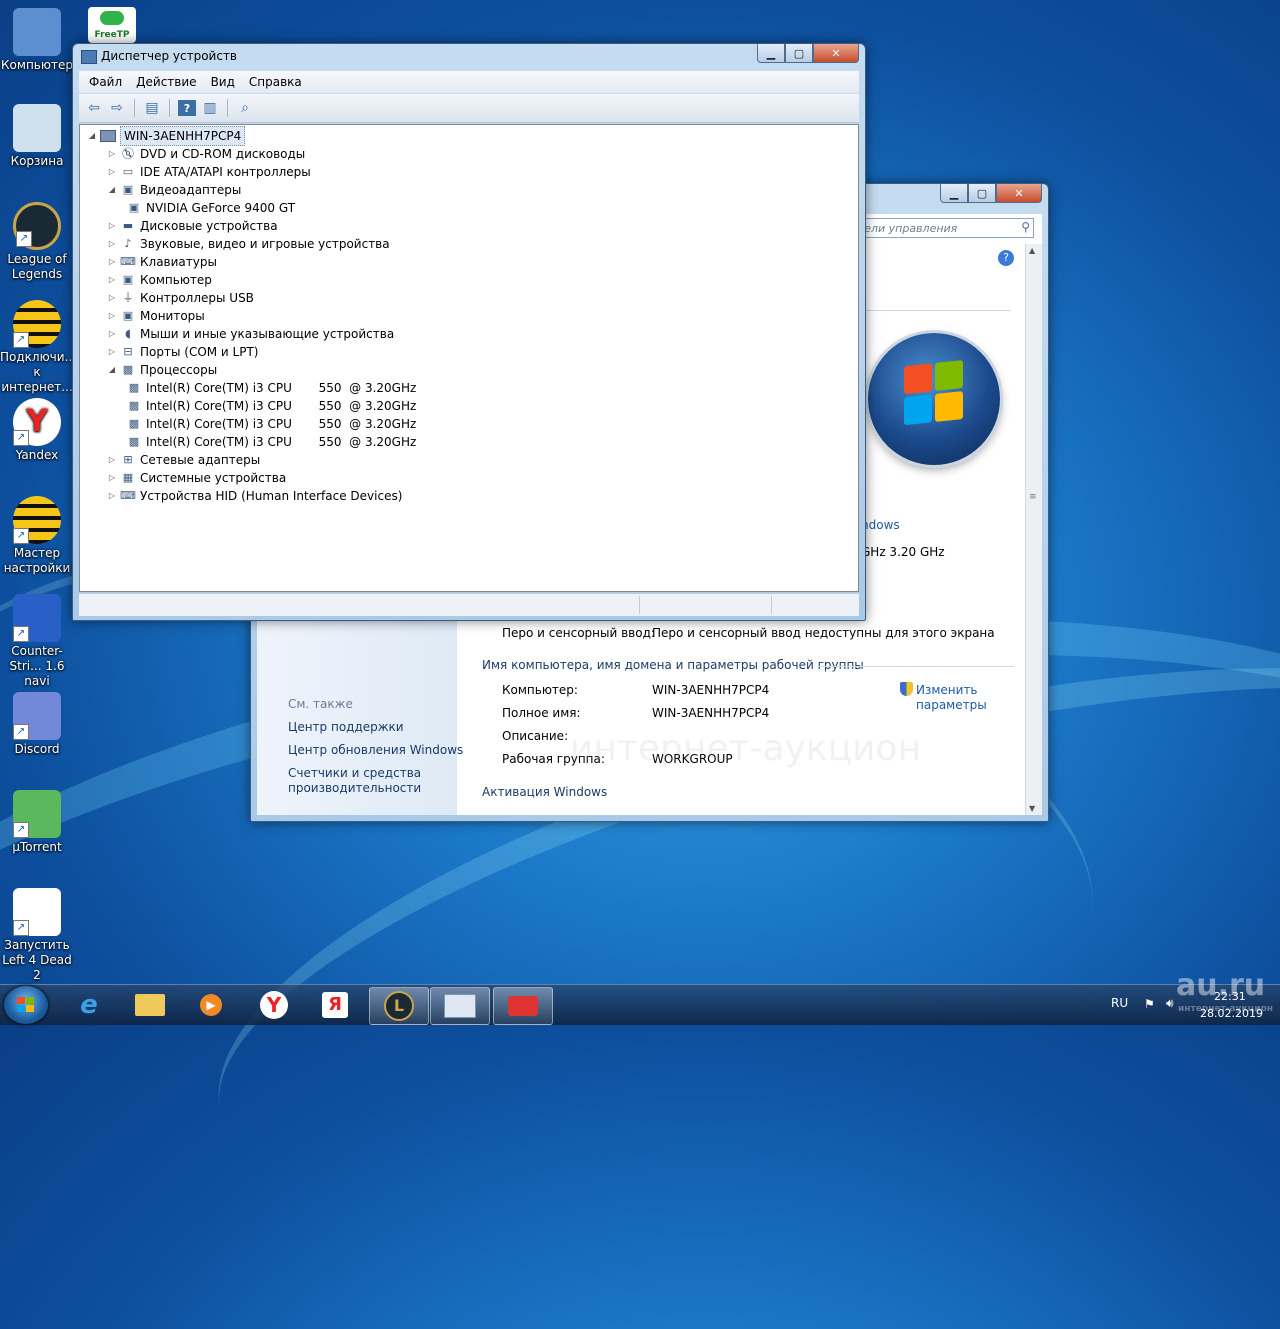 The height and width of the screenshot is (1329, 1280). I want to click on yandex-icon: Я, so click(335, 1005).